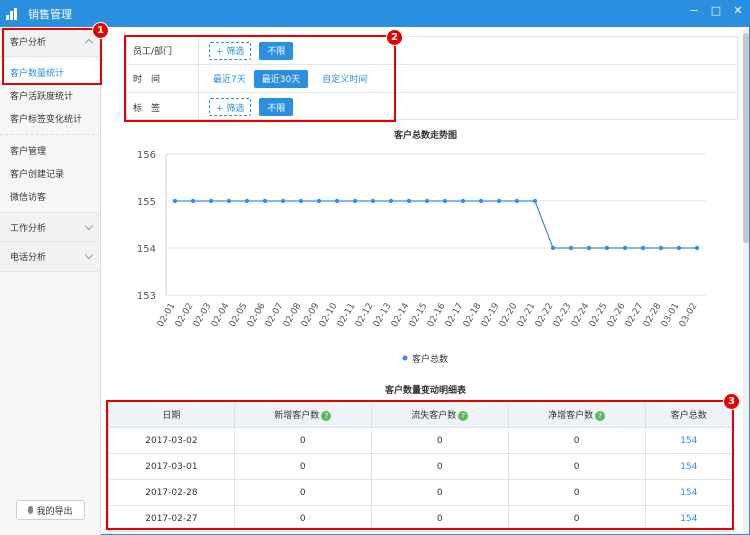 The height and width of the screenshot is (535, 750). What do you see at coordinates (50, 14) in the screenshot?
I see `window-title: 销售管理` at bounding box center [50, 14].